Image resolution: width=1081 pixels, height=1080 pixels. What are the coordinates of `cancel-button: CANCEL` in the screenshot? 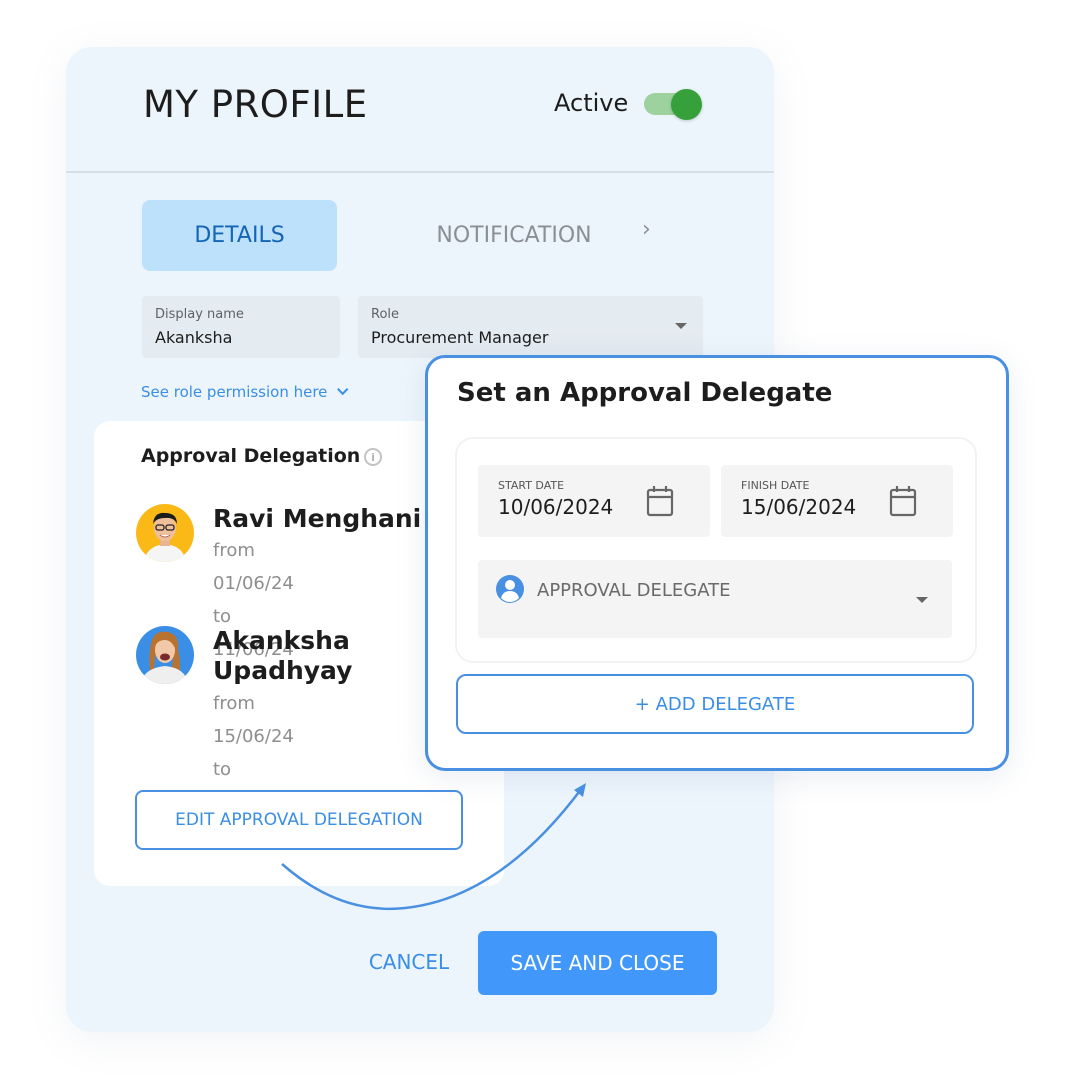 It's located at (409, 962).